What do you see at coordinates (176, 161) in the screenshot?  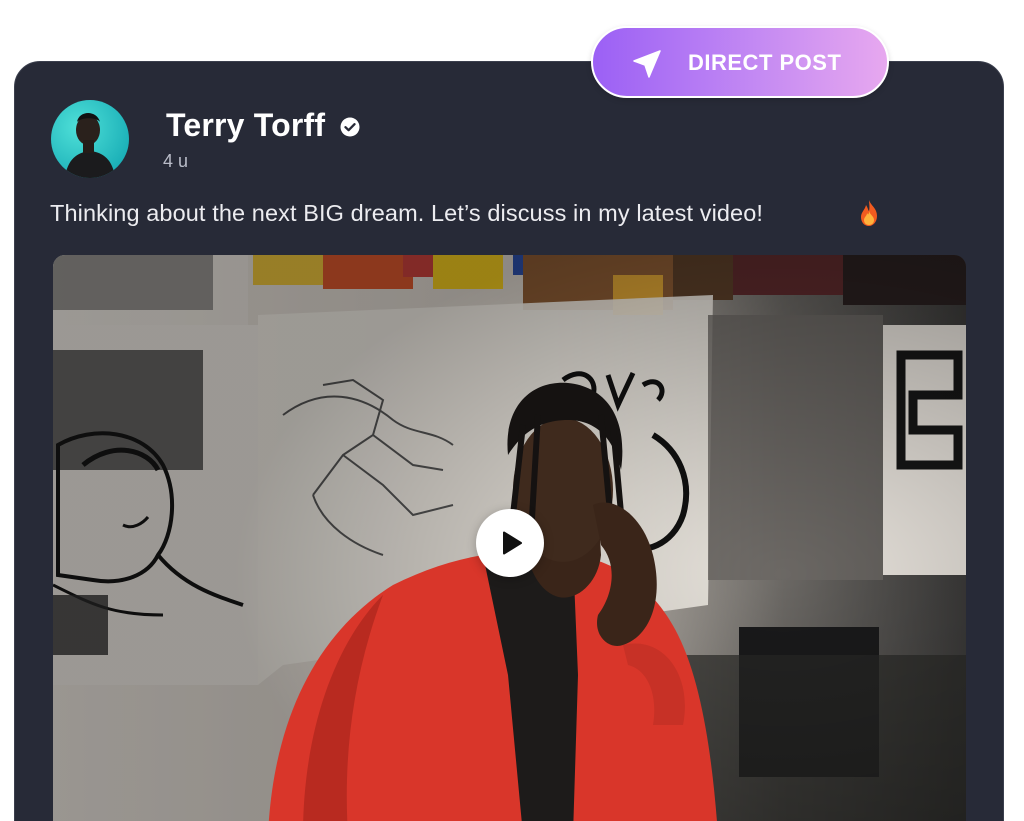 I see `post-timestamp: 4 u` at bounding box center [176, 161].